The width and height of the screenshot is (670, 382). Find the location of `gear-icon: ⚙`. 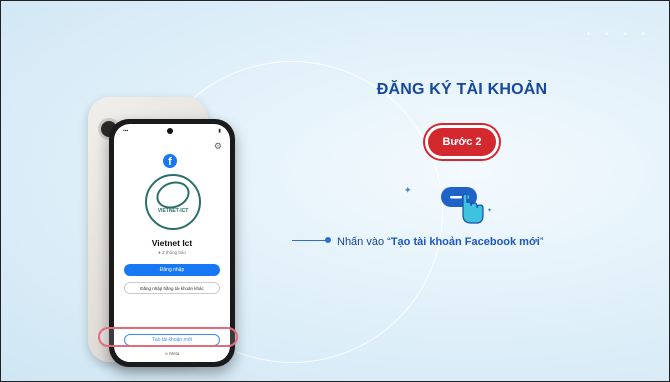

gear-icon: ⚙ is located at coordinates (218, 146).